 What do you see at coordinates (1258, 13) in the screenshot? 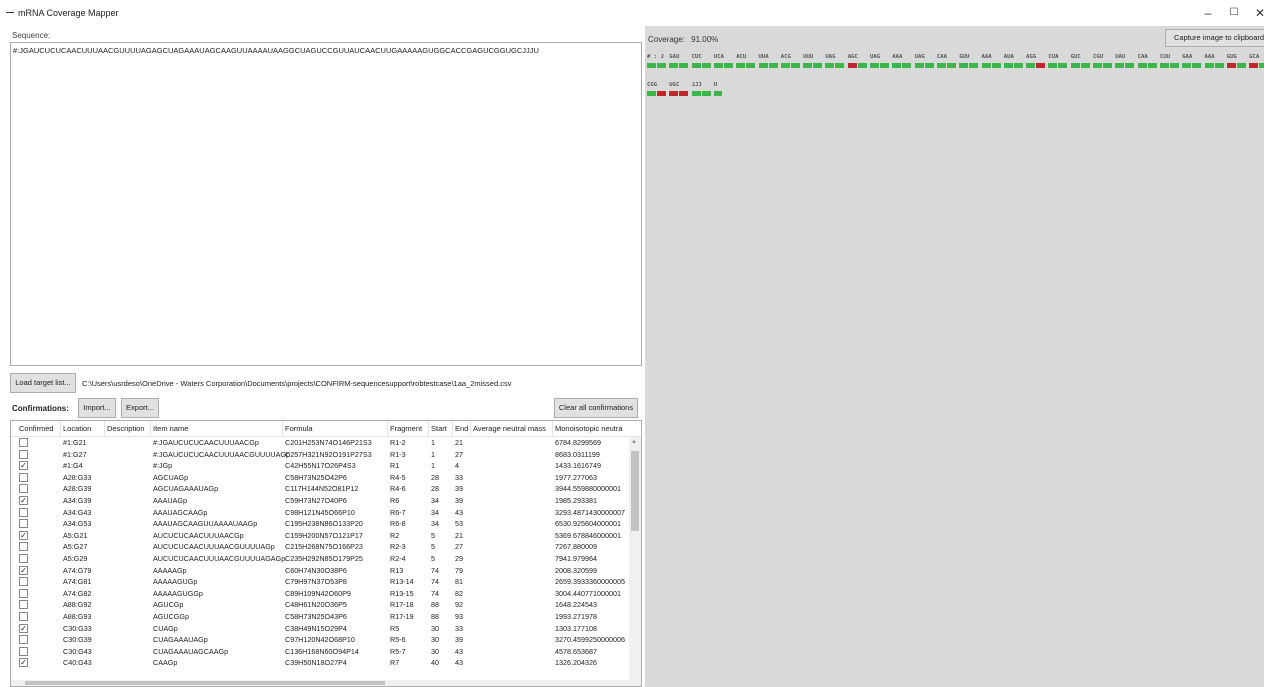
I see `close-button: ✕` at bounding box center [1258, 13].